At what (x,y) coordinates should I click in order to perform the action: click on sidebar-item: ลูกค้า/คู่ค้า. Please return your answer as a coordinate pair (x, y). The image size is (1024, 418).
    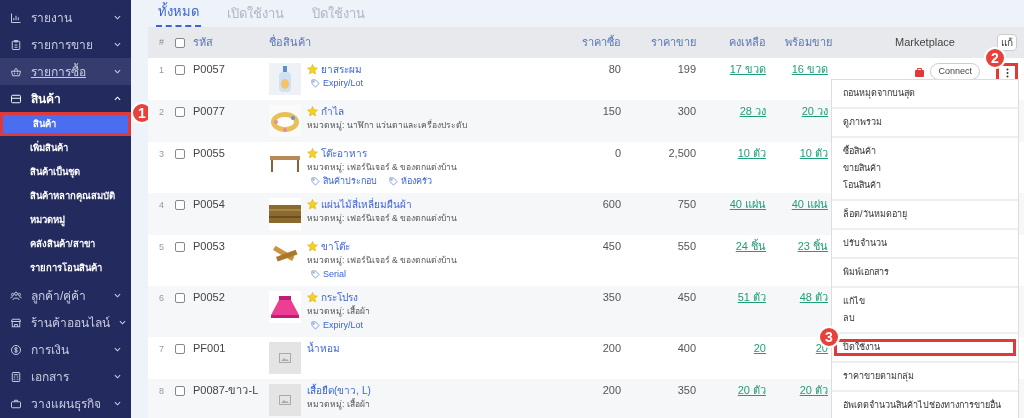
    Looking at the image, I should click on (65, 295).